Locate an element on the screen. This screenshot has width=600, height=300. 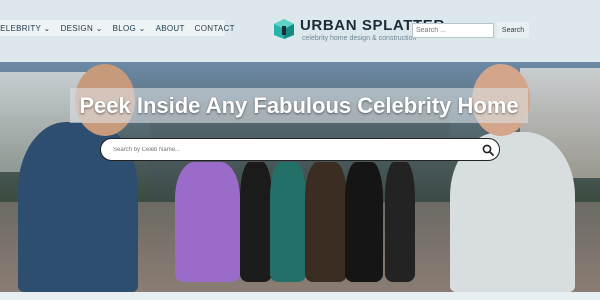
hero-person-black-dress is located at coordinates (256, 222).